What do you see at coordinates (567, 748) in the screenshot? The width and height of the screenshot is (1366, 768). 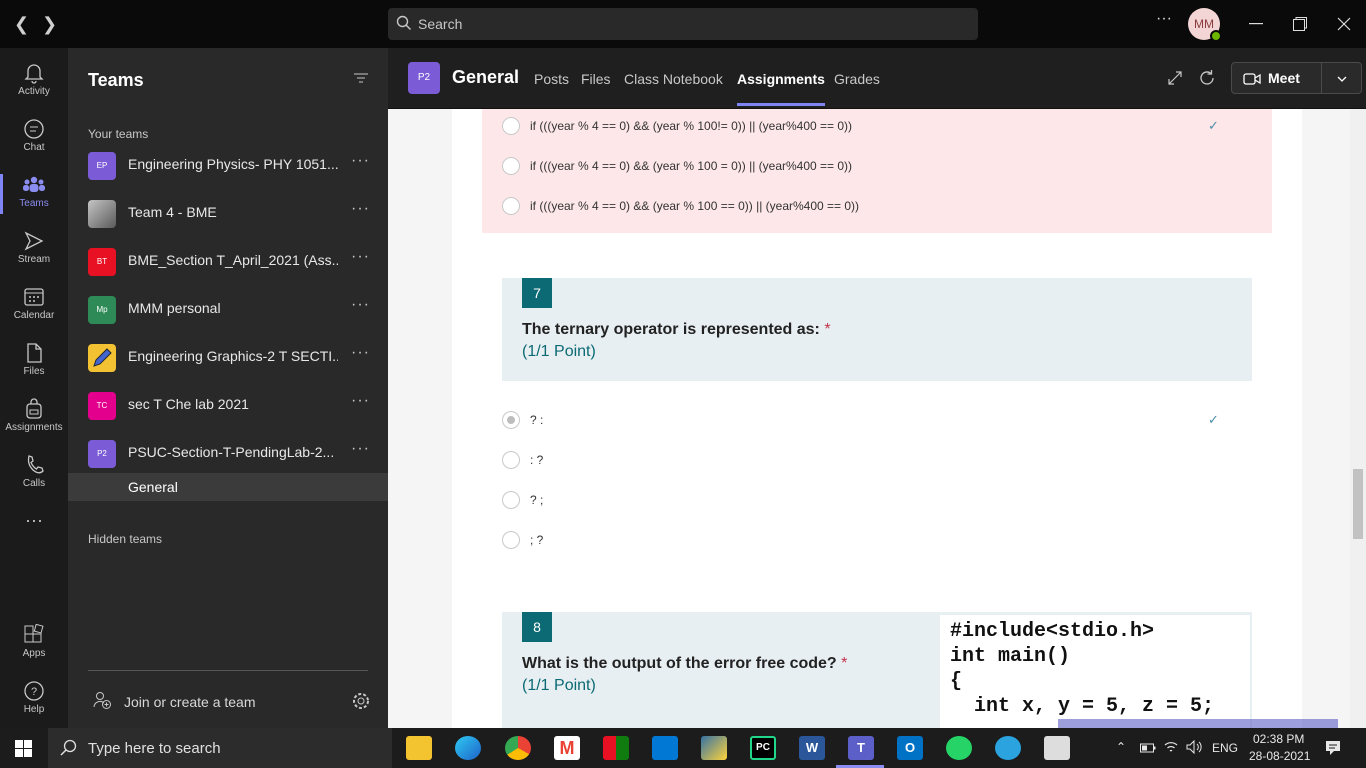 I see `gmail-icon: M` at bounding box center [567, 748].